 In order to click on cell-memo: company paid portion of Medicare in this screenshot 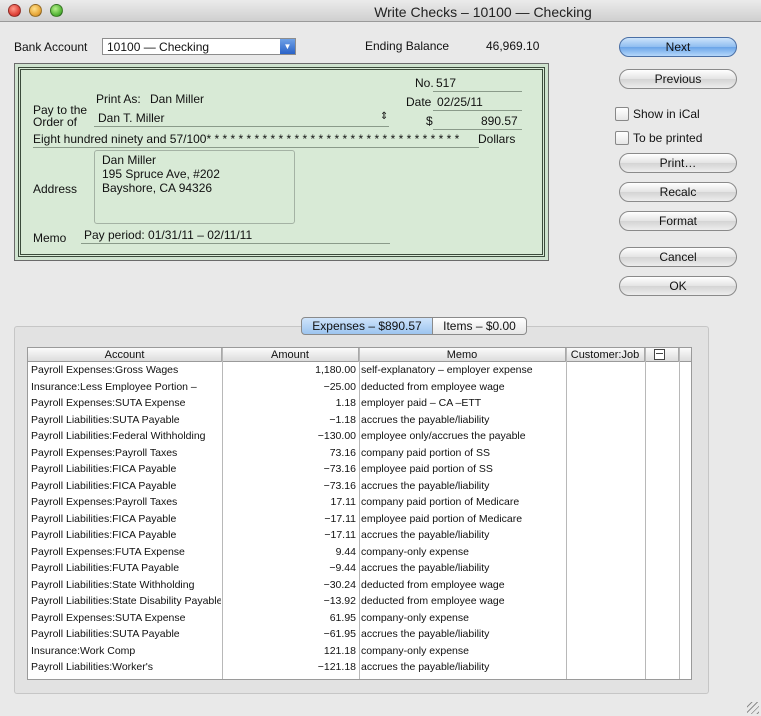, I will do `click(461, 502)`.